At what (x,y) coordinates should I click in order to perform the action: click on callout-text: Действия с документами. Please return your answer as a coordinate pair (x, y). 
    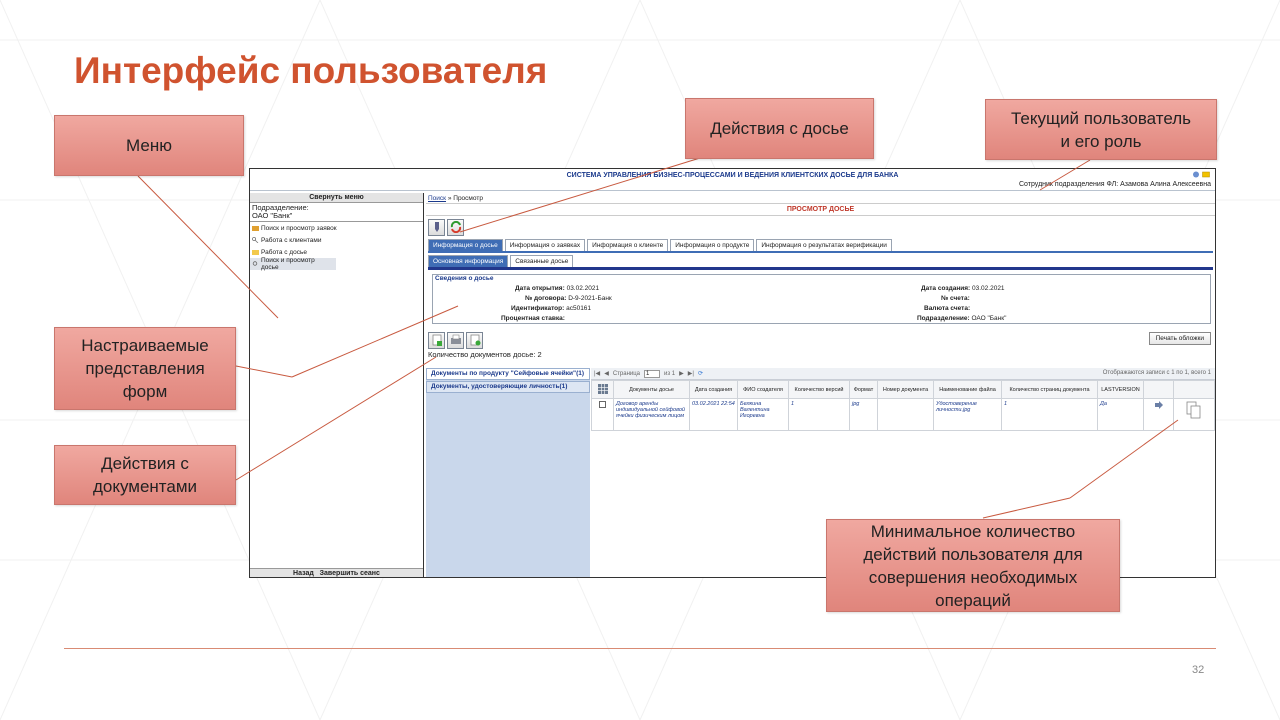
    Looking at the image, I should click on (145, 475).